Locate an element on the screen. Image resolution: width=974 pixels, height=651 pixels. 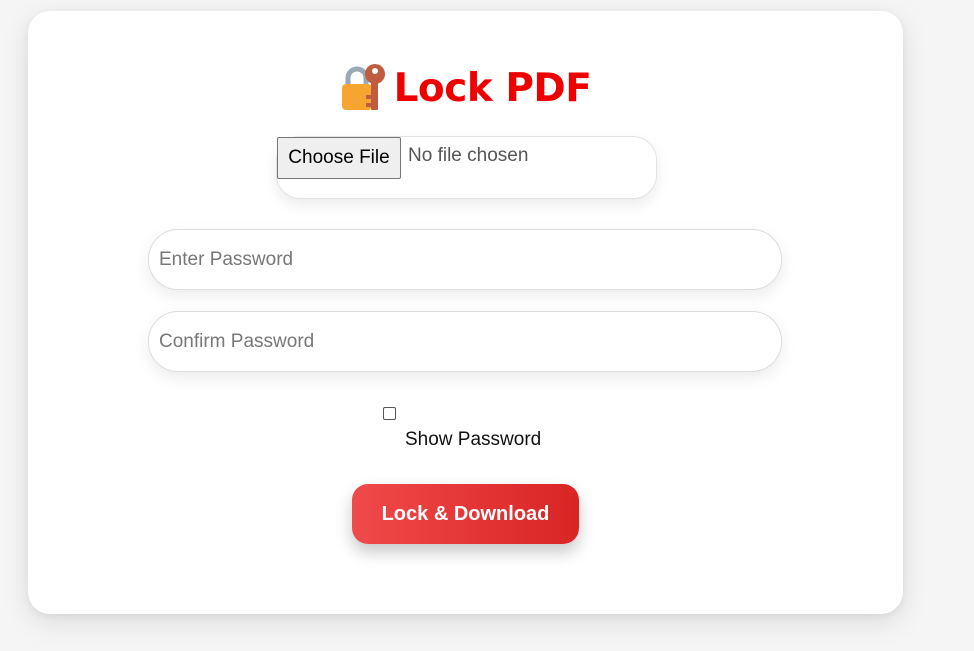
file-upload-field: Choose File No file chosen is located at coordinates (466, 167).